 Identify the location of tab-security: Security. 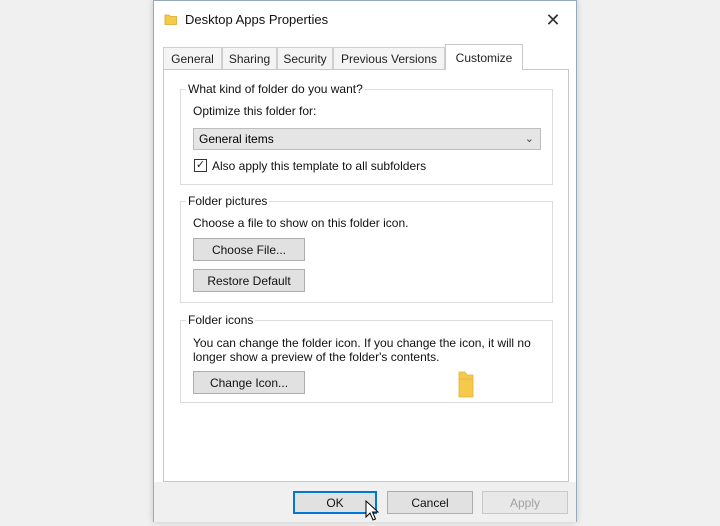
(305, 58).